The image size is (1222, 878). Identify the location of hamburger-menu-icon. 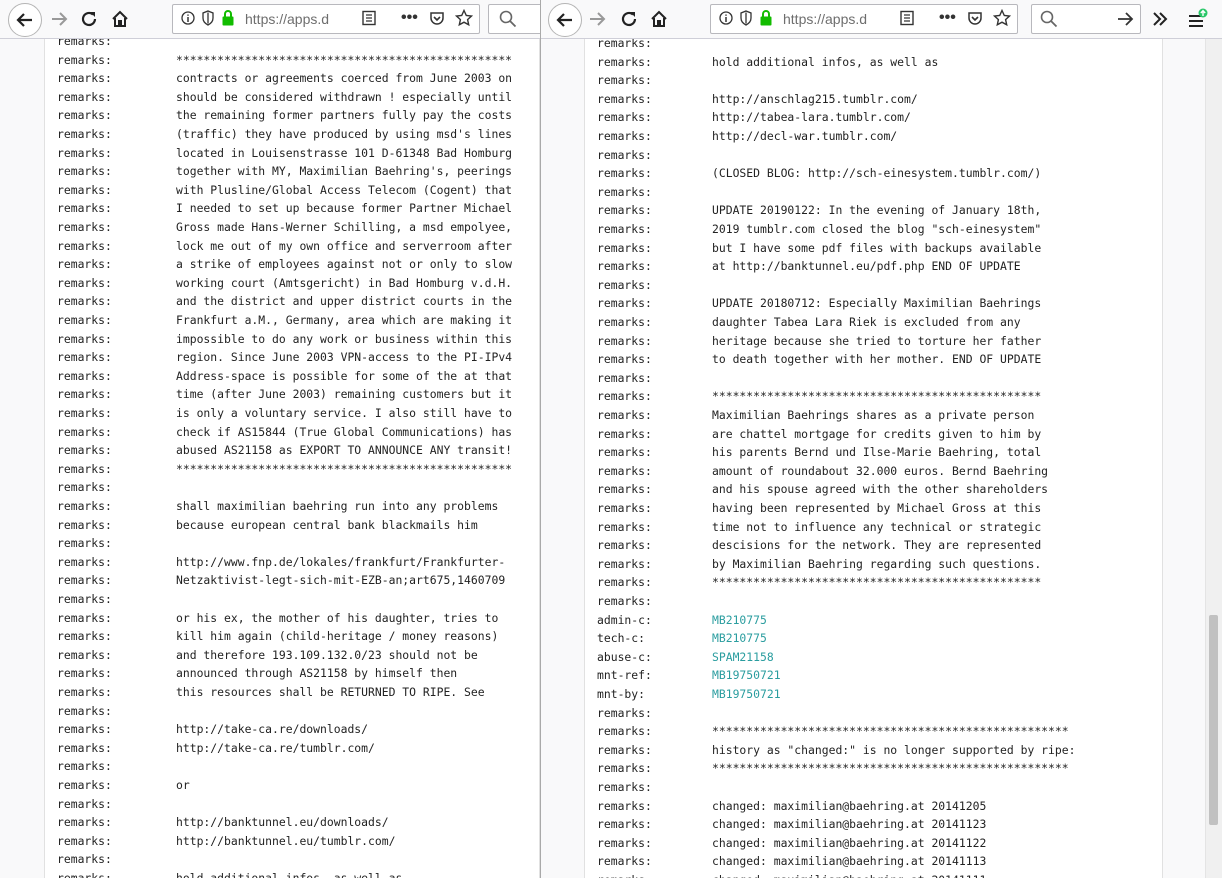
(1198, 17).